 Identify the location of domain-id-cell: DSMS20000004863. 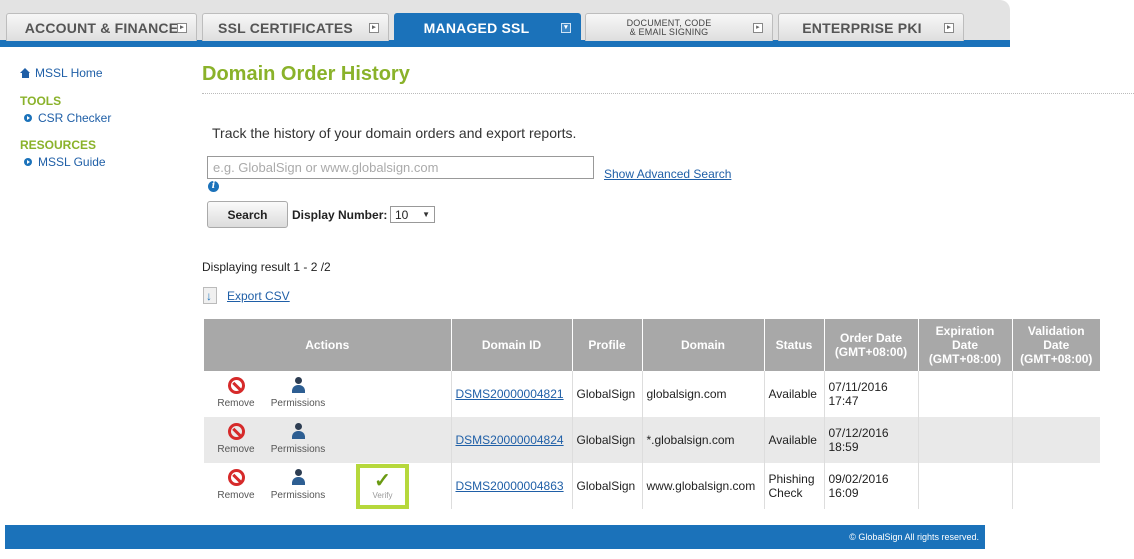
(512, 486).